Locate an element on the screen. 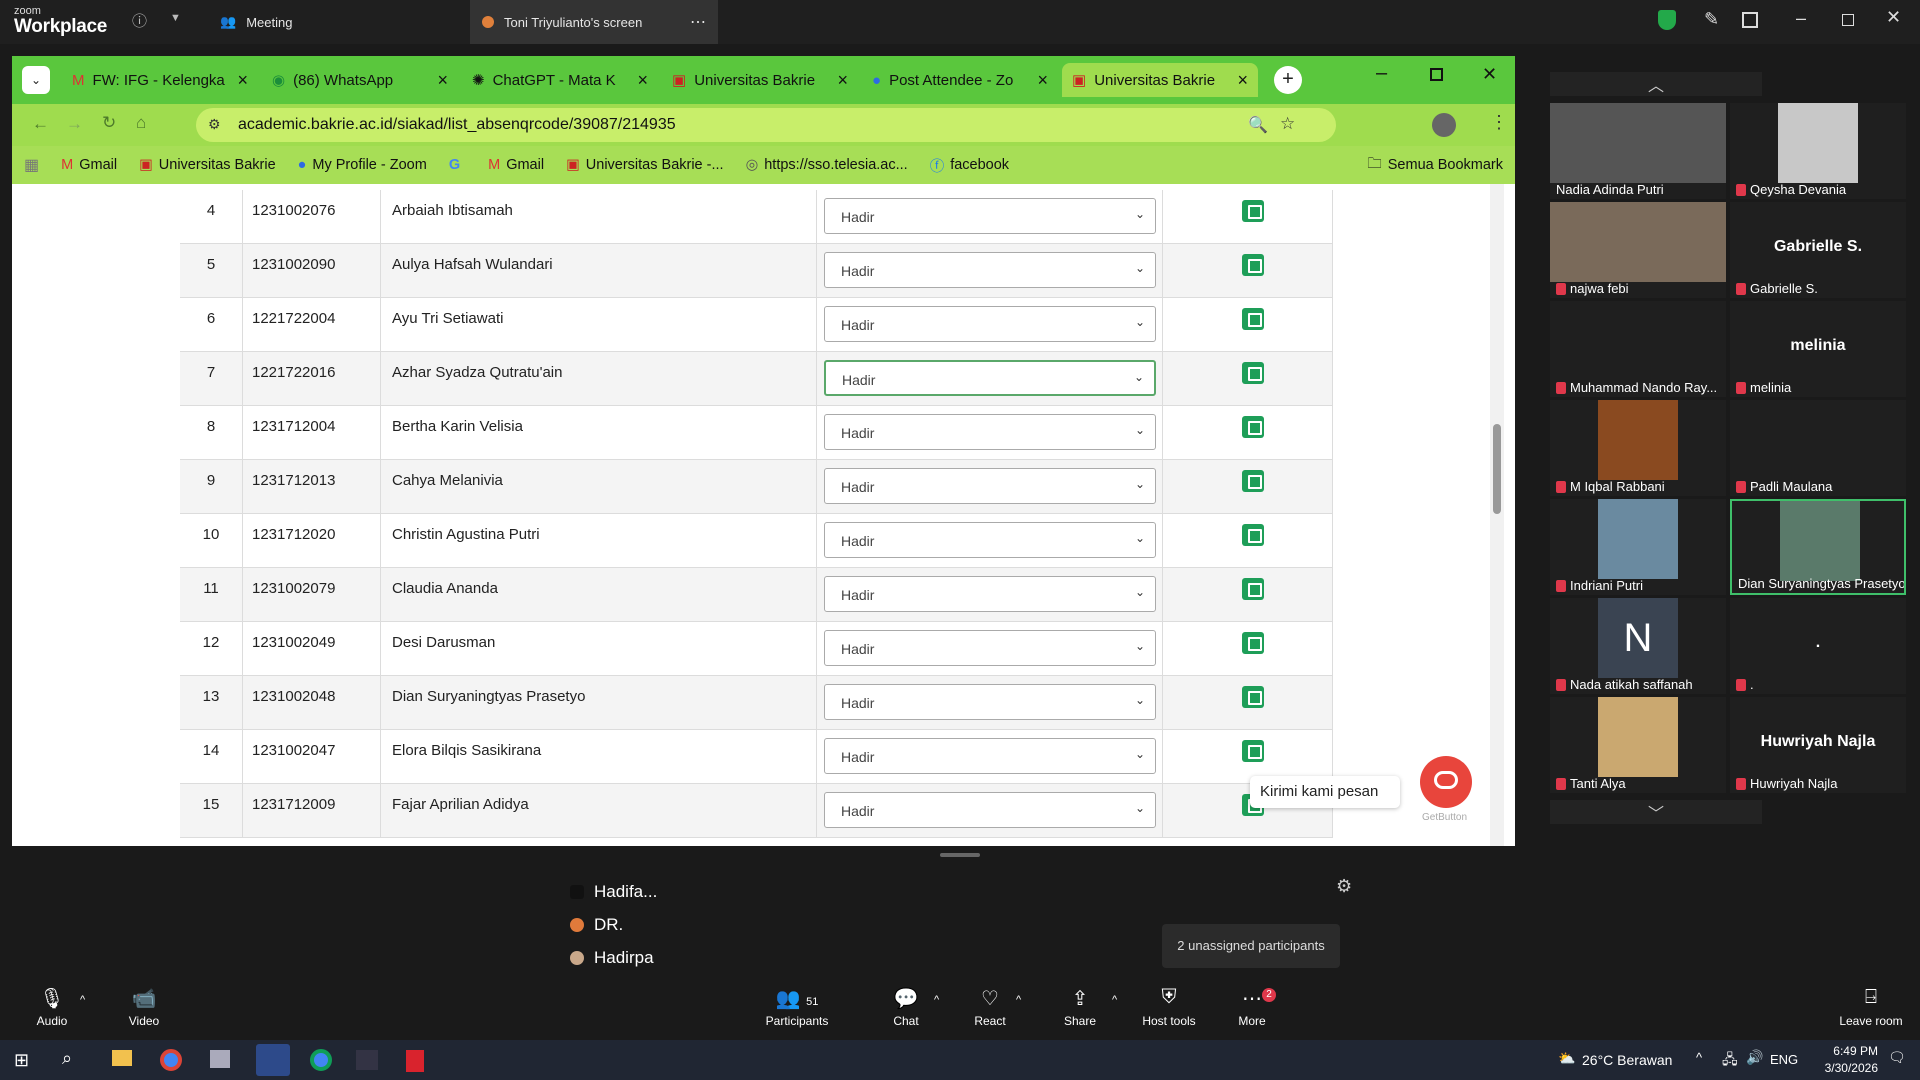  participant-tile: .. is located at coordinates (1818, 646).